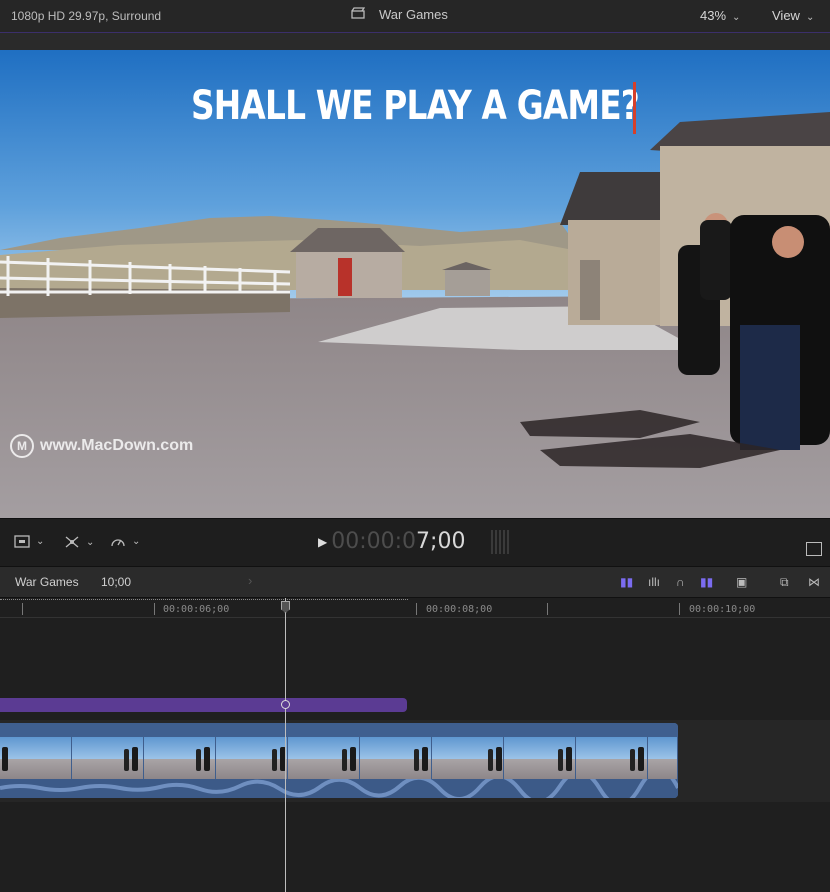  I want to click on watermark: M www.MacDown.com, so click(101, 446).